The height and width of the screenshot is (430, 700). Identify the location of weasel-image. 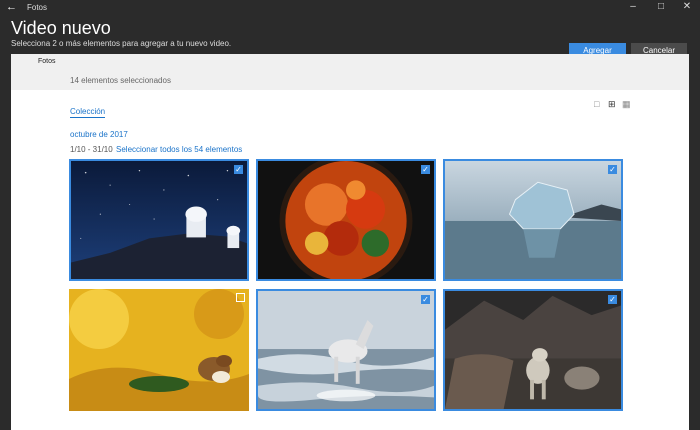
(159, 350).